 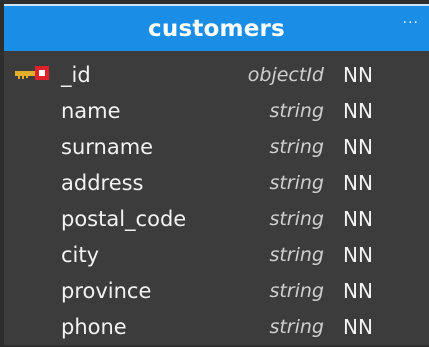 I want to click on field-name: _id, so click(x=76, y=75).